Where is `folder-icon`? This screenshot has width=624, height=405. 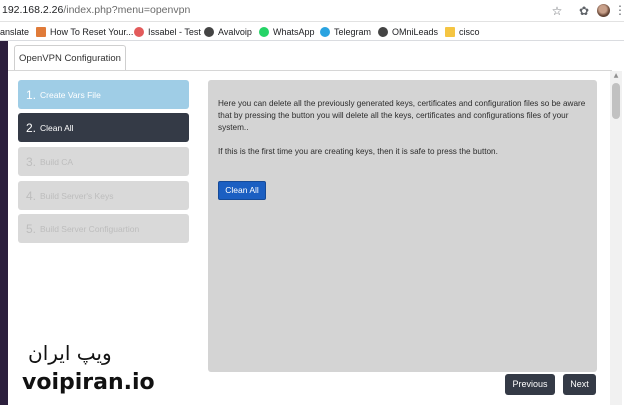 folder-icon is located at coordinates (450, 32).